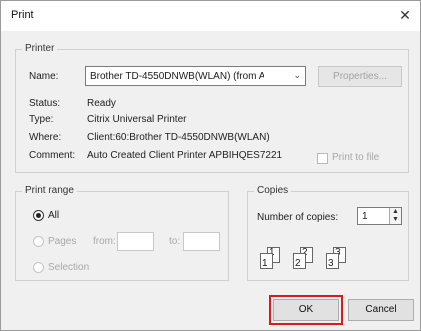 This screenshot has height=331, width=421. What do you see at coordinates (273, 190) in the screenshot?
I see `copies-group-label: Copies` at bounding box center [273, 190].